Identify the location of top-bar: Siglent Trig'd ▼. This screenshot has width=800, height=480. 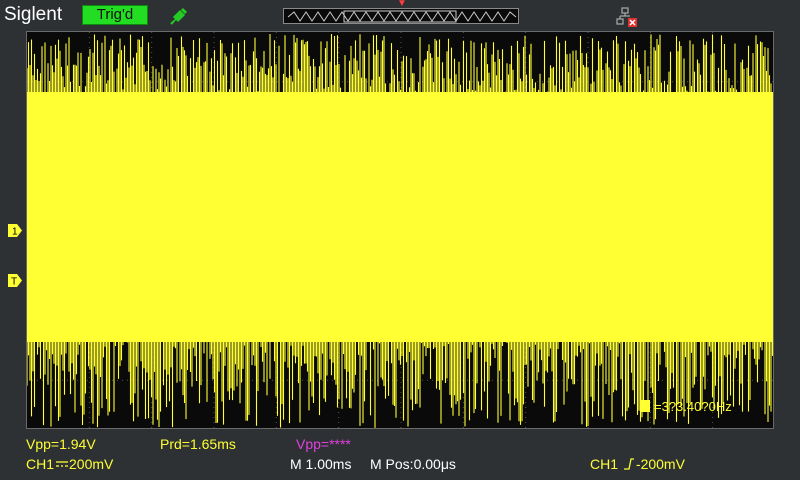
(400, 15).